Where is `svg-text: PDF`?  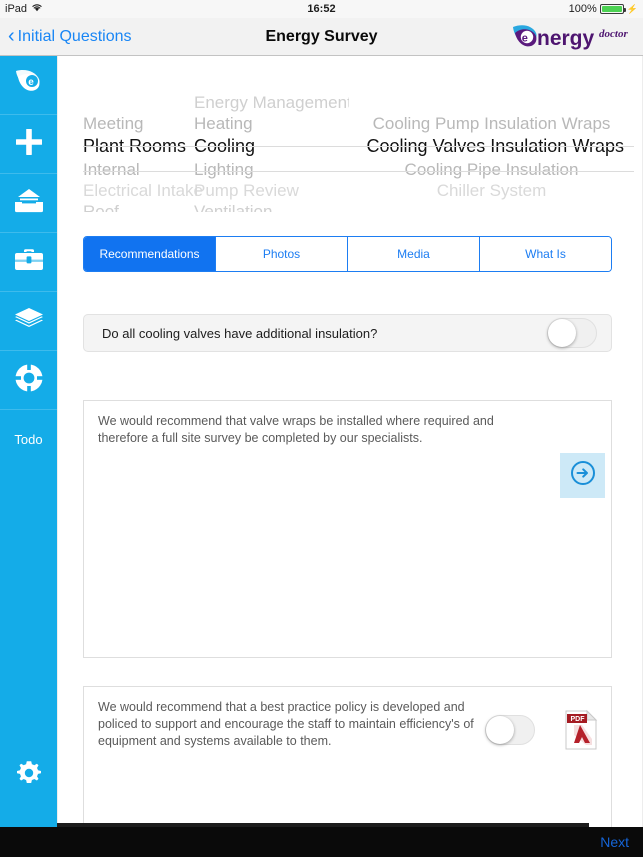
svg-text: PDF is located at coordinates (578, 719).